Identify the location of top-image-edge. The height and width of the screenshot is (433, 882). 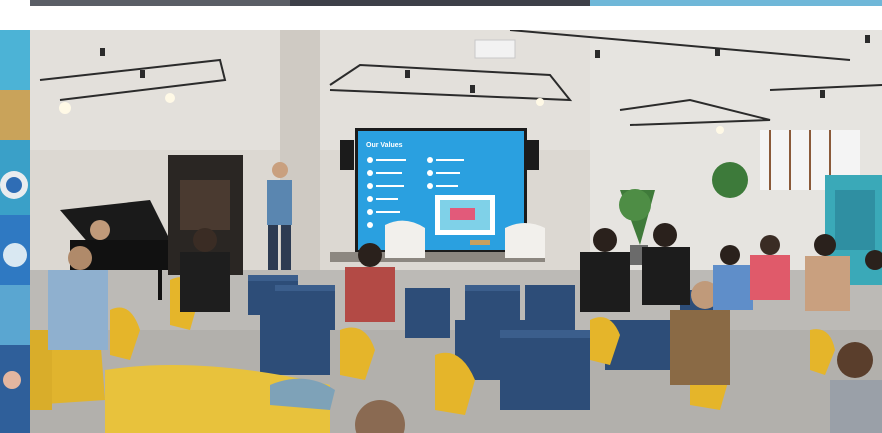
(456, 3).